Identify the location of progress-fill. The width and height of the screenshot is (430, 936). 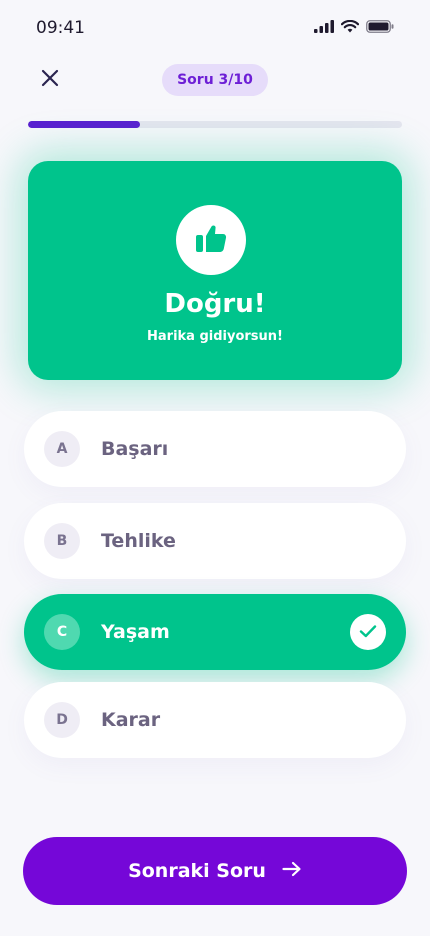
(84, 124).